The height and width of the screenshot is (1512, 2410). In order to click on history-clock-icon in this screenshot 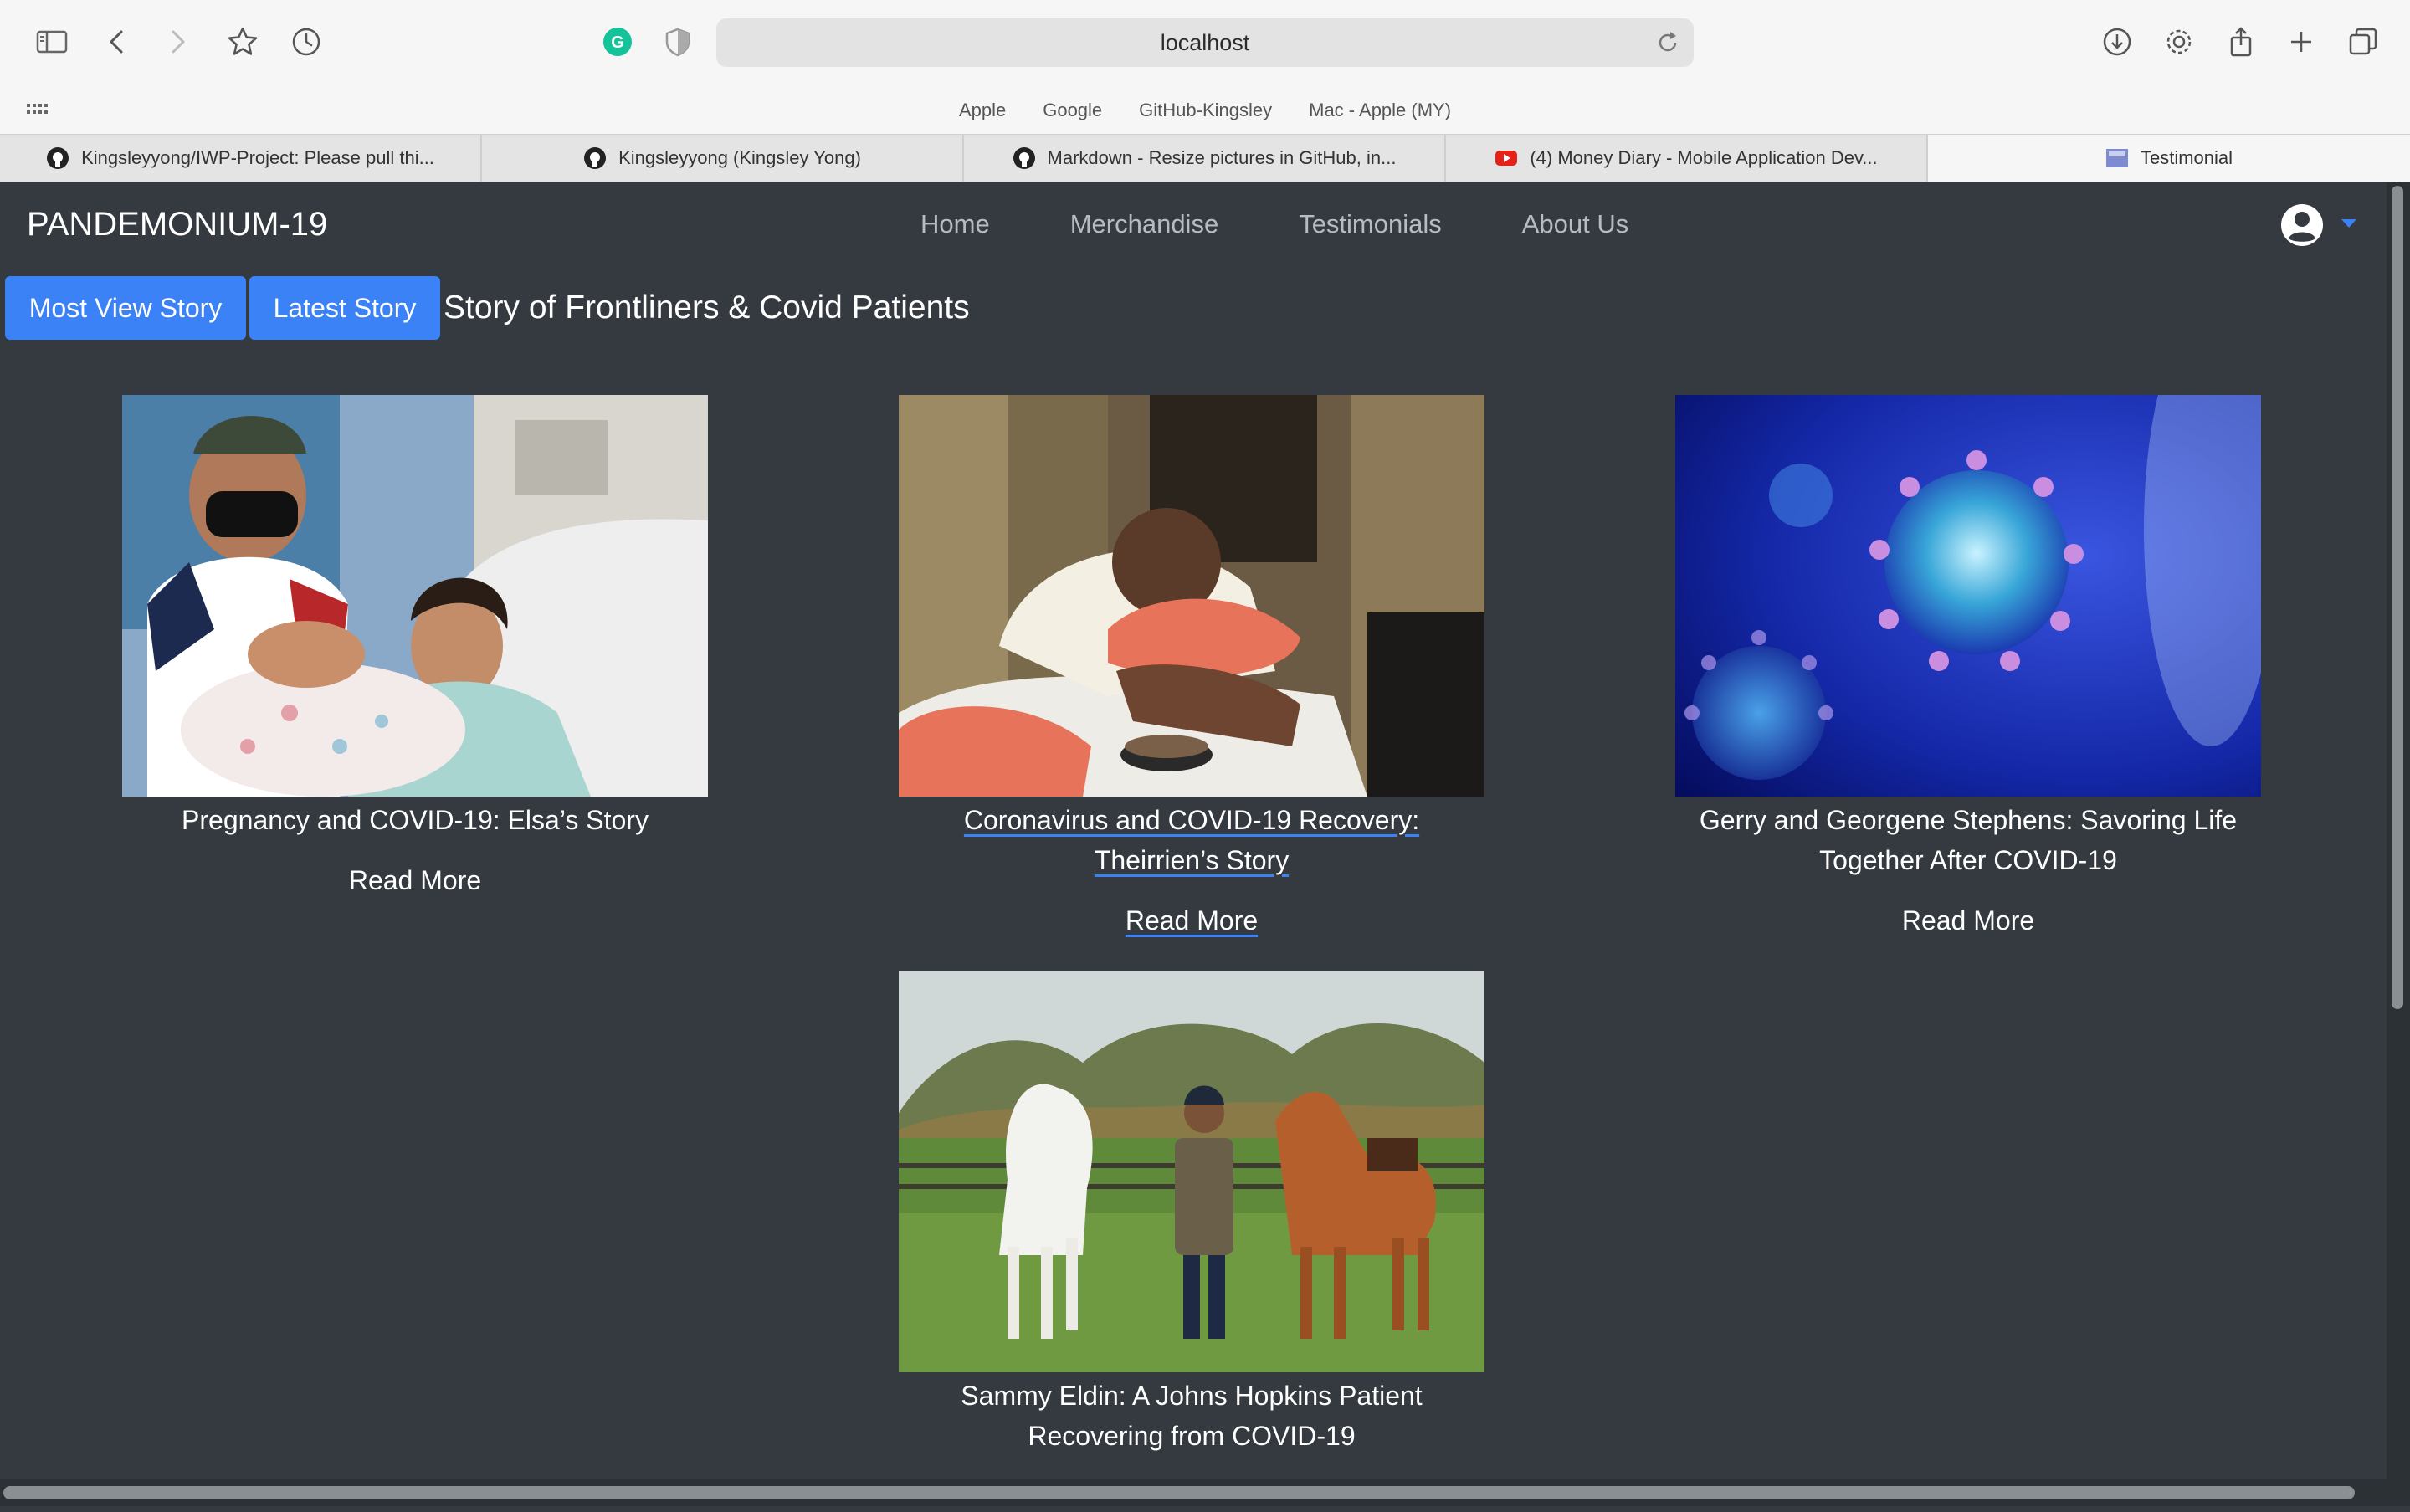, I will do `click(306, 42)`.